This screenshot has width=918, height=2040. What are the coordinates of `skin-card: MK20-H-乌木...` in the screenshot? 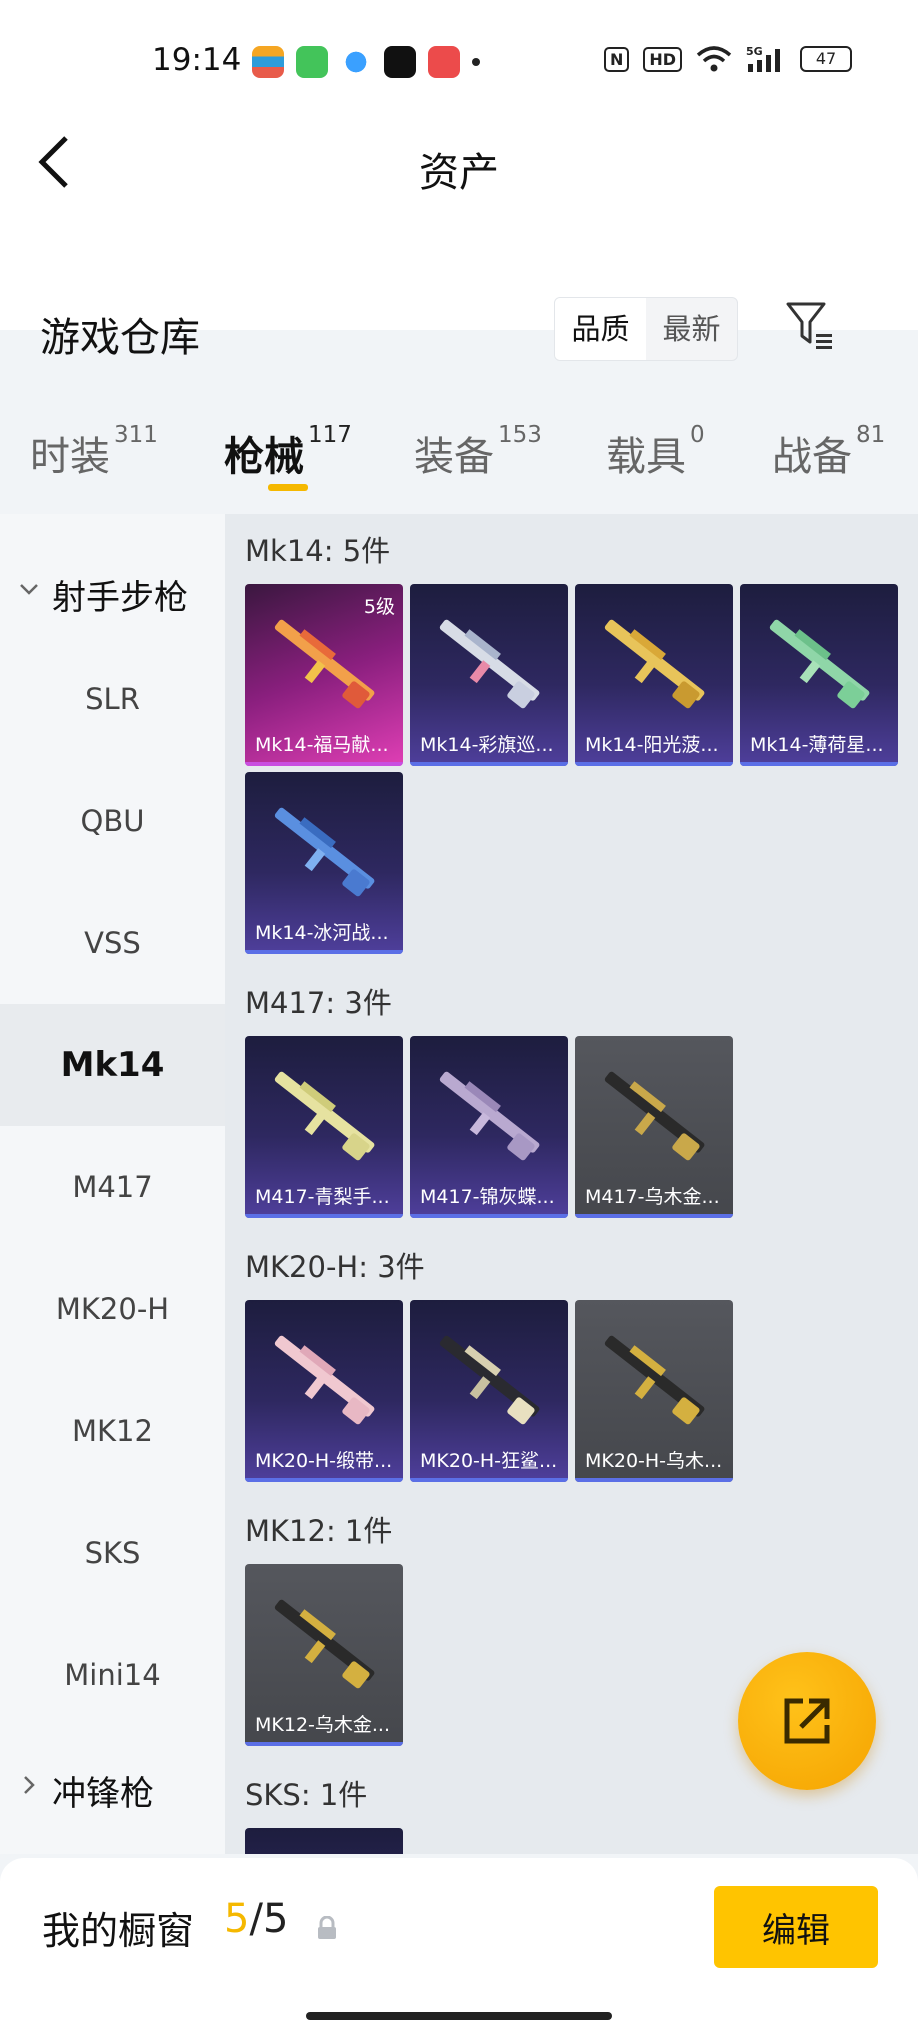 It's located at (654, 1391).